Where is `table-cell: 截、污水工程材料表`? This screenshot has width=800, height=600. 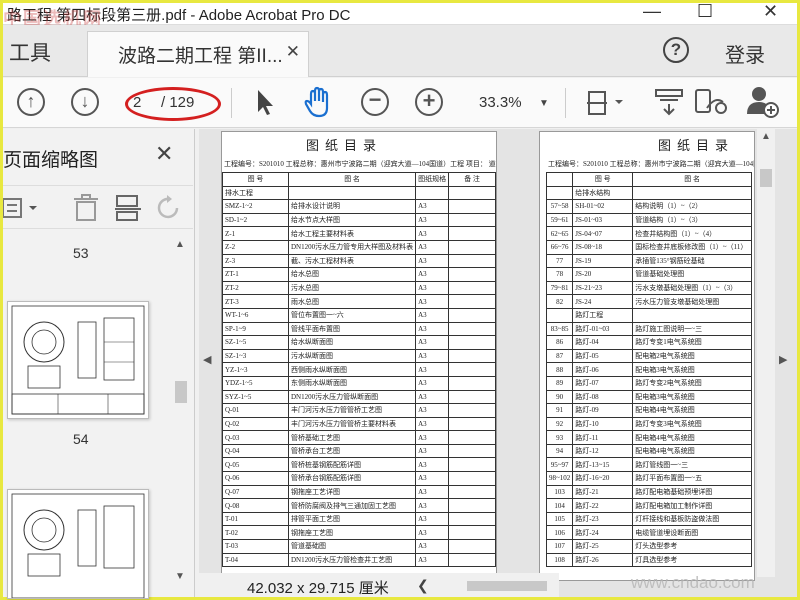
table-cell: 截、污水工程材料表 is located at coordinates (352, 261).